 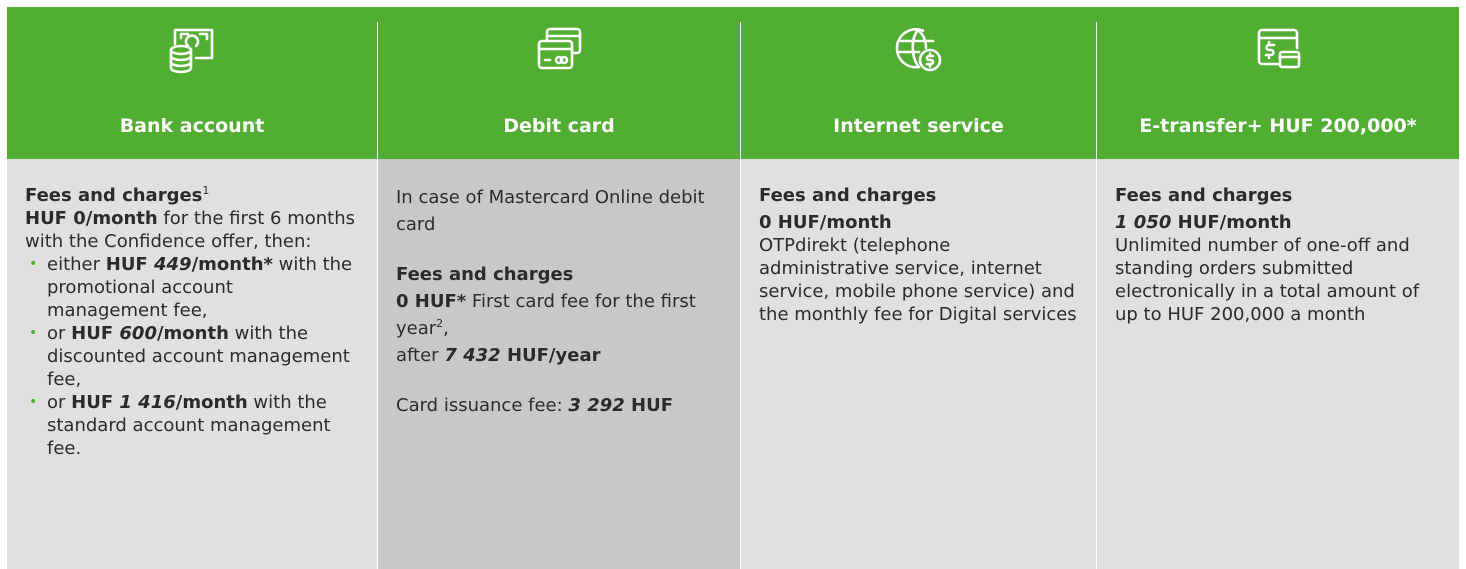 I want to click on option-amount: 449, so click(x=173, y=264).